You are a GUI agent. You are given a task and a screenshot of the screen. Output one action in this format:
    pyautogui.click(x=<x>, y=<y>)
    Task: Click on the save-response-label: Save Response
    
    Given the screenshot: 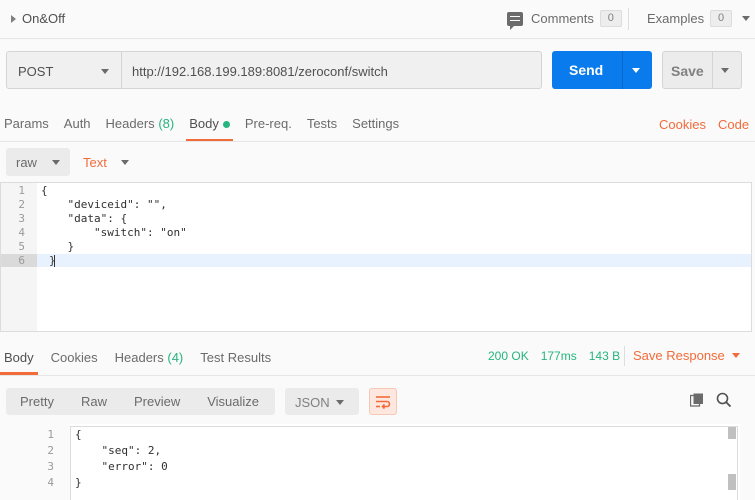 What is the action you would take?
    pyautogui.click(x=679, y=355)
    